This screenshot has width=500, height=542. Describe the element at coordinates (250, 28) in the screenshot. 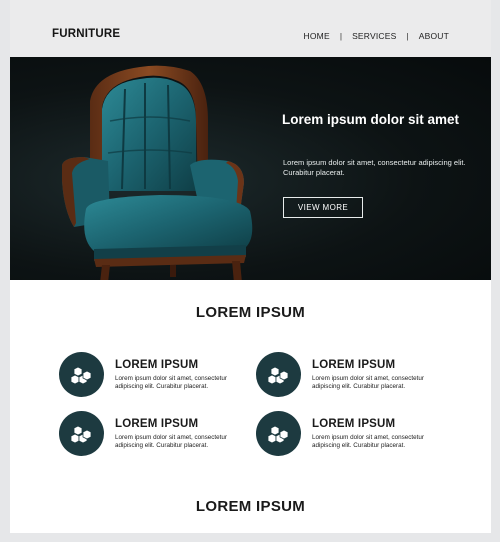

I see `site-header: FURNITURE HOME | SERVICES | ABOUT` at that location.